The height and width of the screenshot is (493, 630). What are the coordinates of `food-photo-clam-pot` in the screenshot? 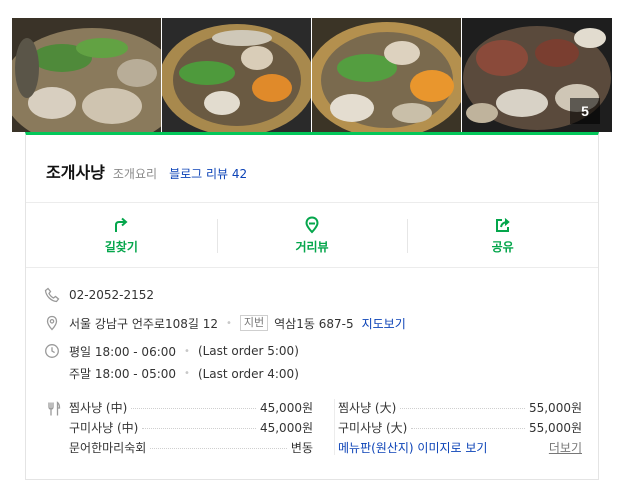 It's located at (86, 75).